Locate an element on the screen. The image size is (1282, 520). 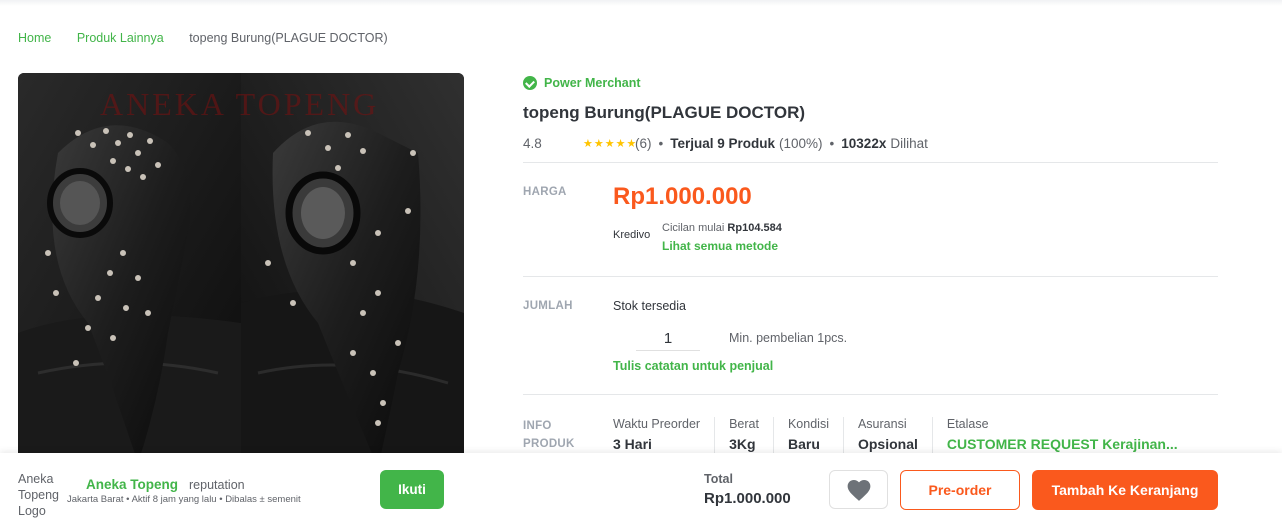
info-value: Baru is located at coordinates (803, 444).